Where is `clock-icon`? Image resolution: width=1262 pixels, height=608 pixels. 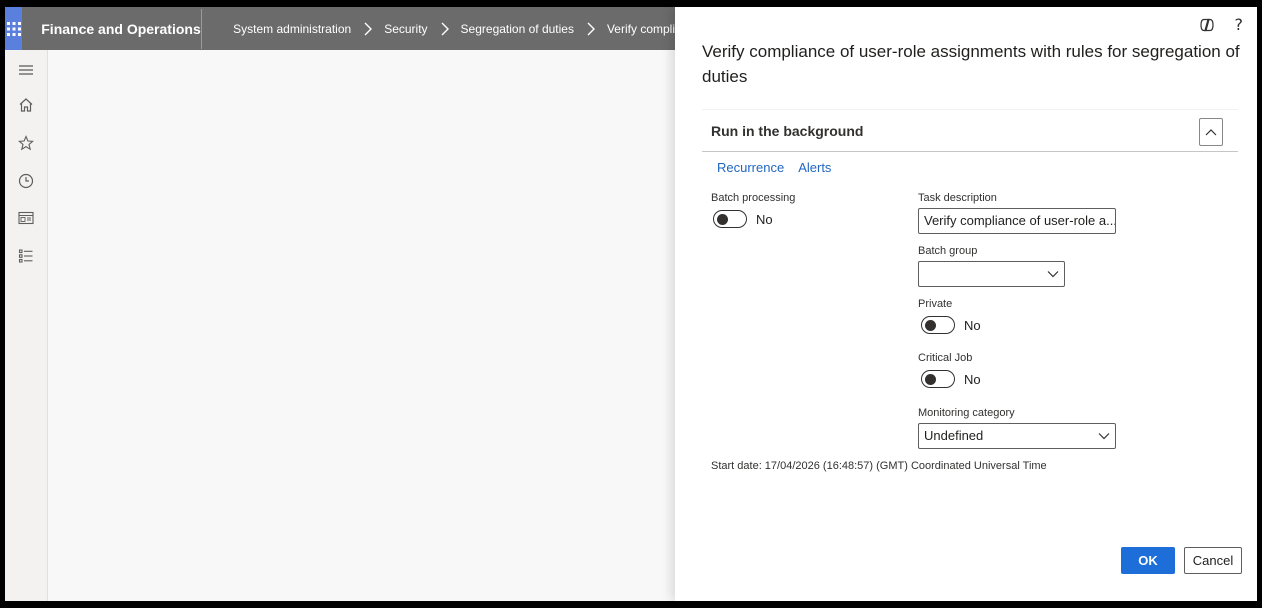
clock-icon is located at coordinates (26, 181).